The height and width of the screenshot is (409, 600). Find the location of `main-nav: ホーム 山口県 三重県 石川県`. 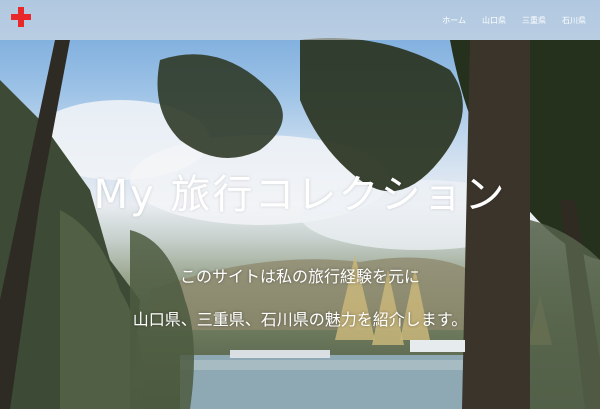

main-nav: ホーム 山口県 三重県 石川県 is located at coordinates (514, 20).